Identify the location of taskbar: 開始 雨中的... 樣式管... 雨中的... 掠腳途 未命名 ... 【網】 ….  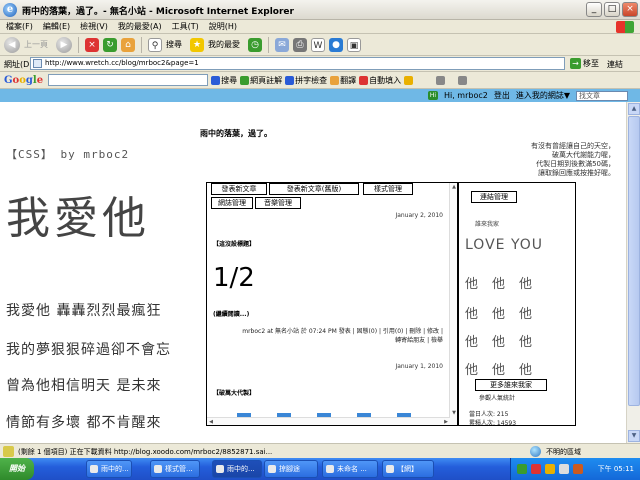
(320, 469).